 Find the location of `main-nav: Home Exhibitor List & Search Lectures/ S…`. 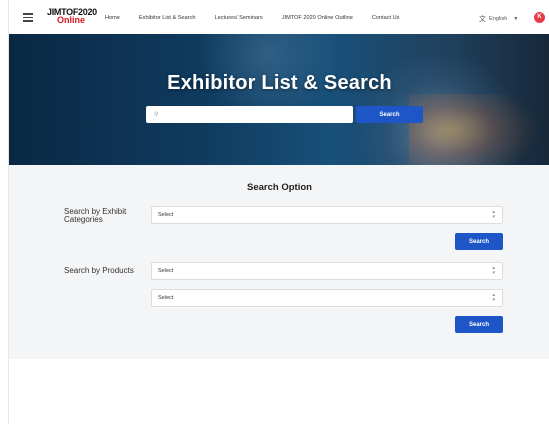

main-nav: Home Exhibitor List & Search Lectures/ S… is located at coordinates (261, 18).